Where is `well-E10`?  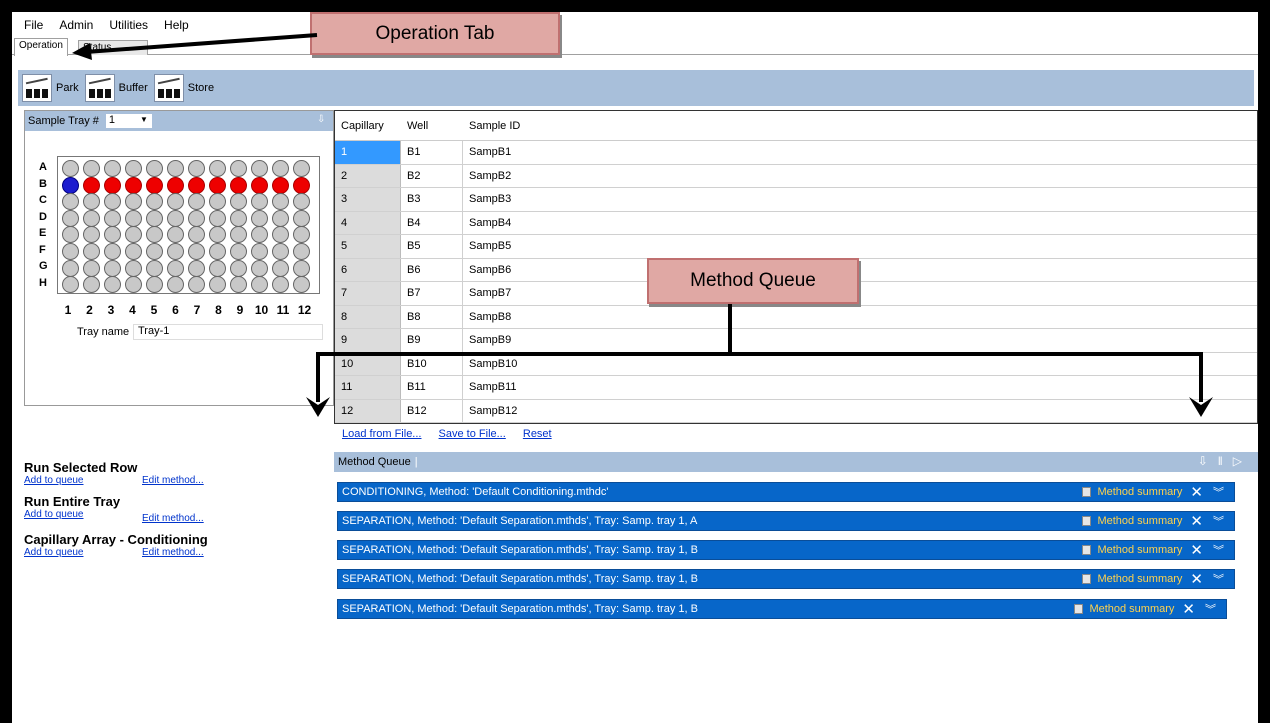 well-E10 is located at coordinates (259, 235).